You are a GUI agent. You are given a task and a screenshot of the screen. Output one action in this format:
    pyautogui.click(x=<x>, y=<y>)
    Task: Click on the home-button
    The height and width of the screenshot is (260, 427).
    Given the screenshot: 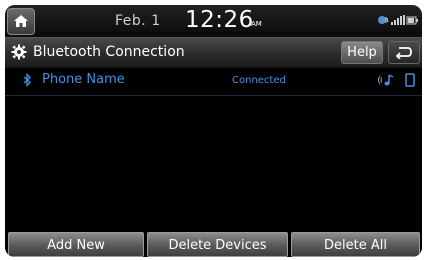 What is the action you would take?
    pyautogui.click(x=21, y=21)
    